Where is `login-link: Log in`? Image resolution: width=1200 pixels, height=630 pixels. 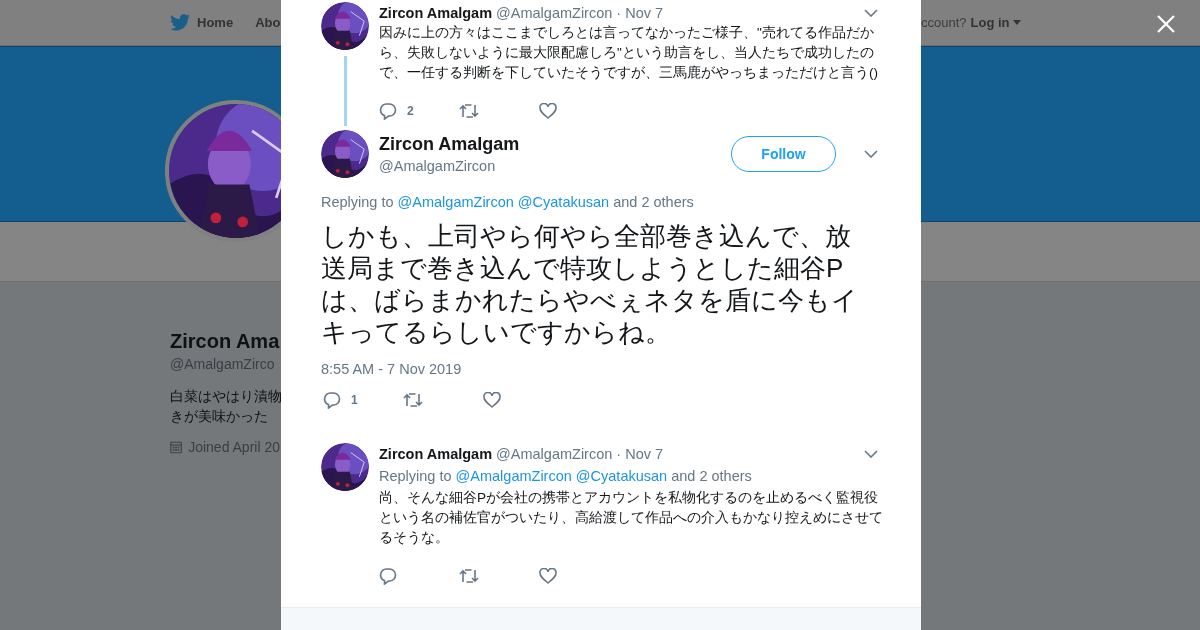
login-link: Log in is located at coordinates (995, 22).